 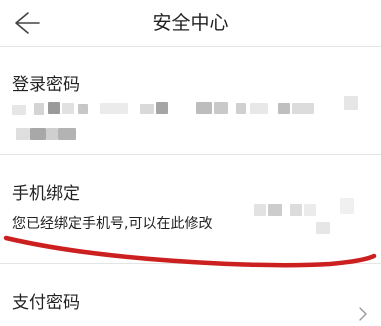 What do you see at coordinates (46, 303) in the screenshot?
I see `payment-password-title: 支付密码` at bounding box center [46, 303].